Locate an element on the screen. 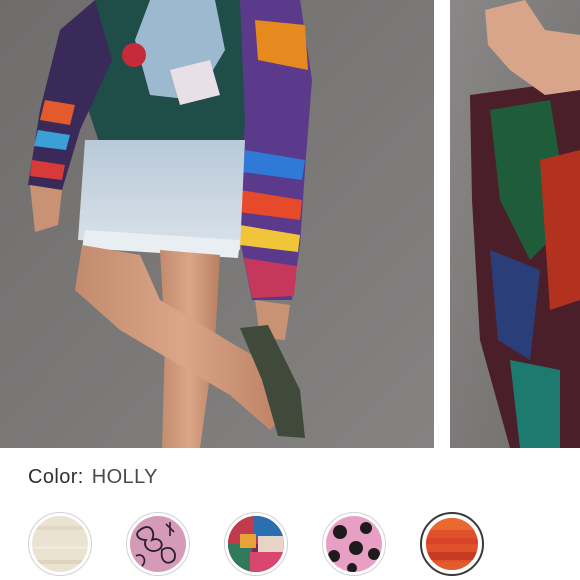 This screenshot has width=580, height=580. swatch-pink-dots is located at coordinates (354, 544).